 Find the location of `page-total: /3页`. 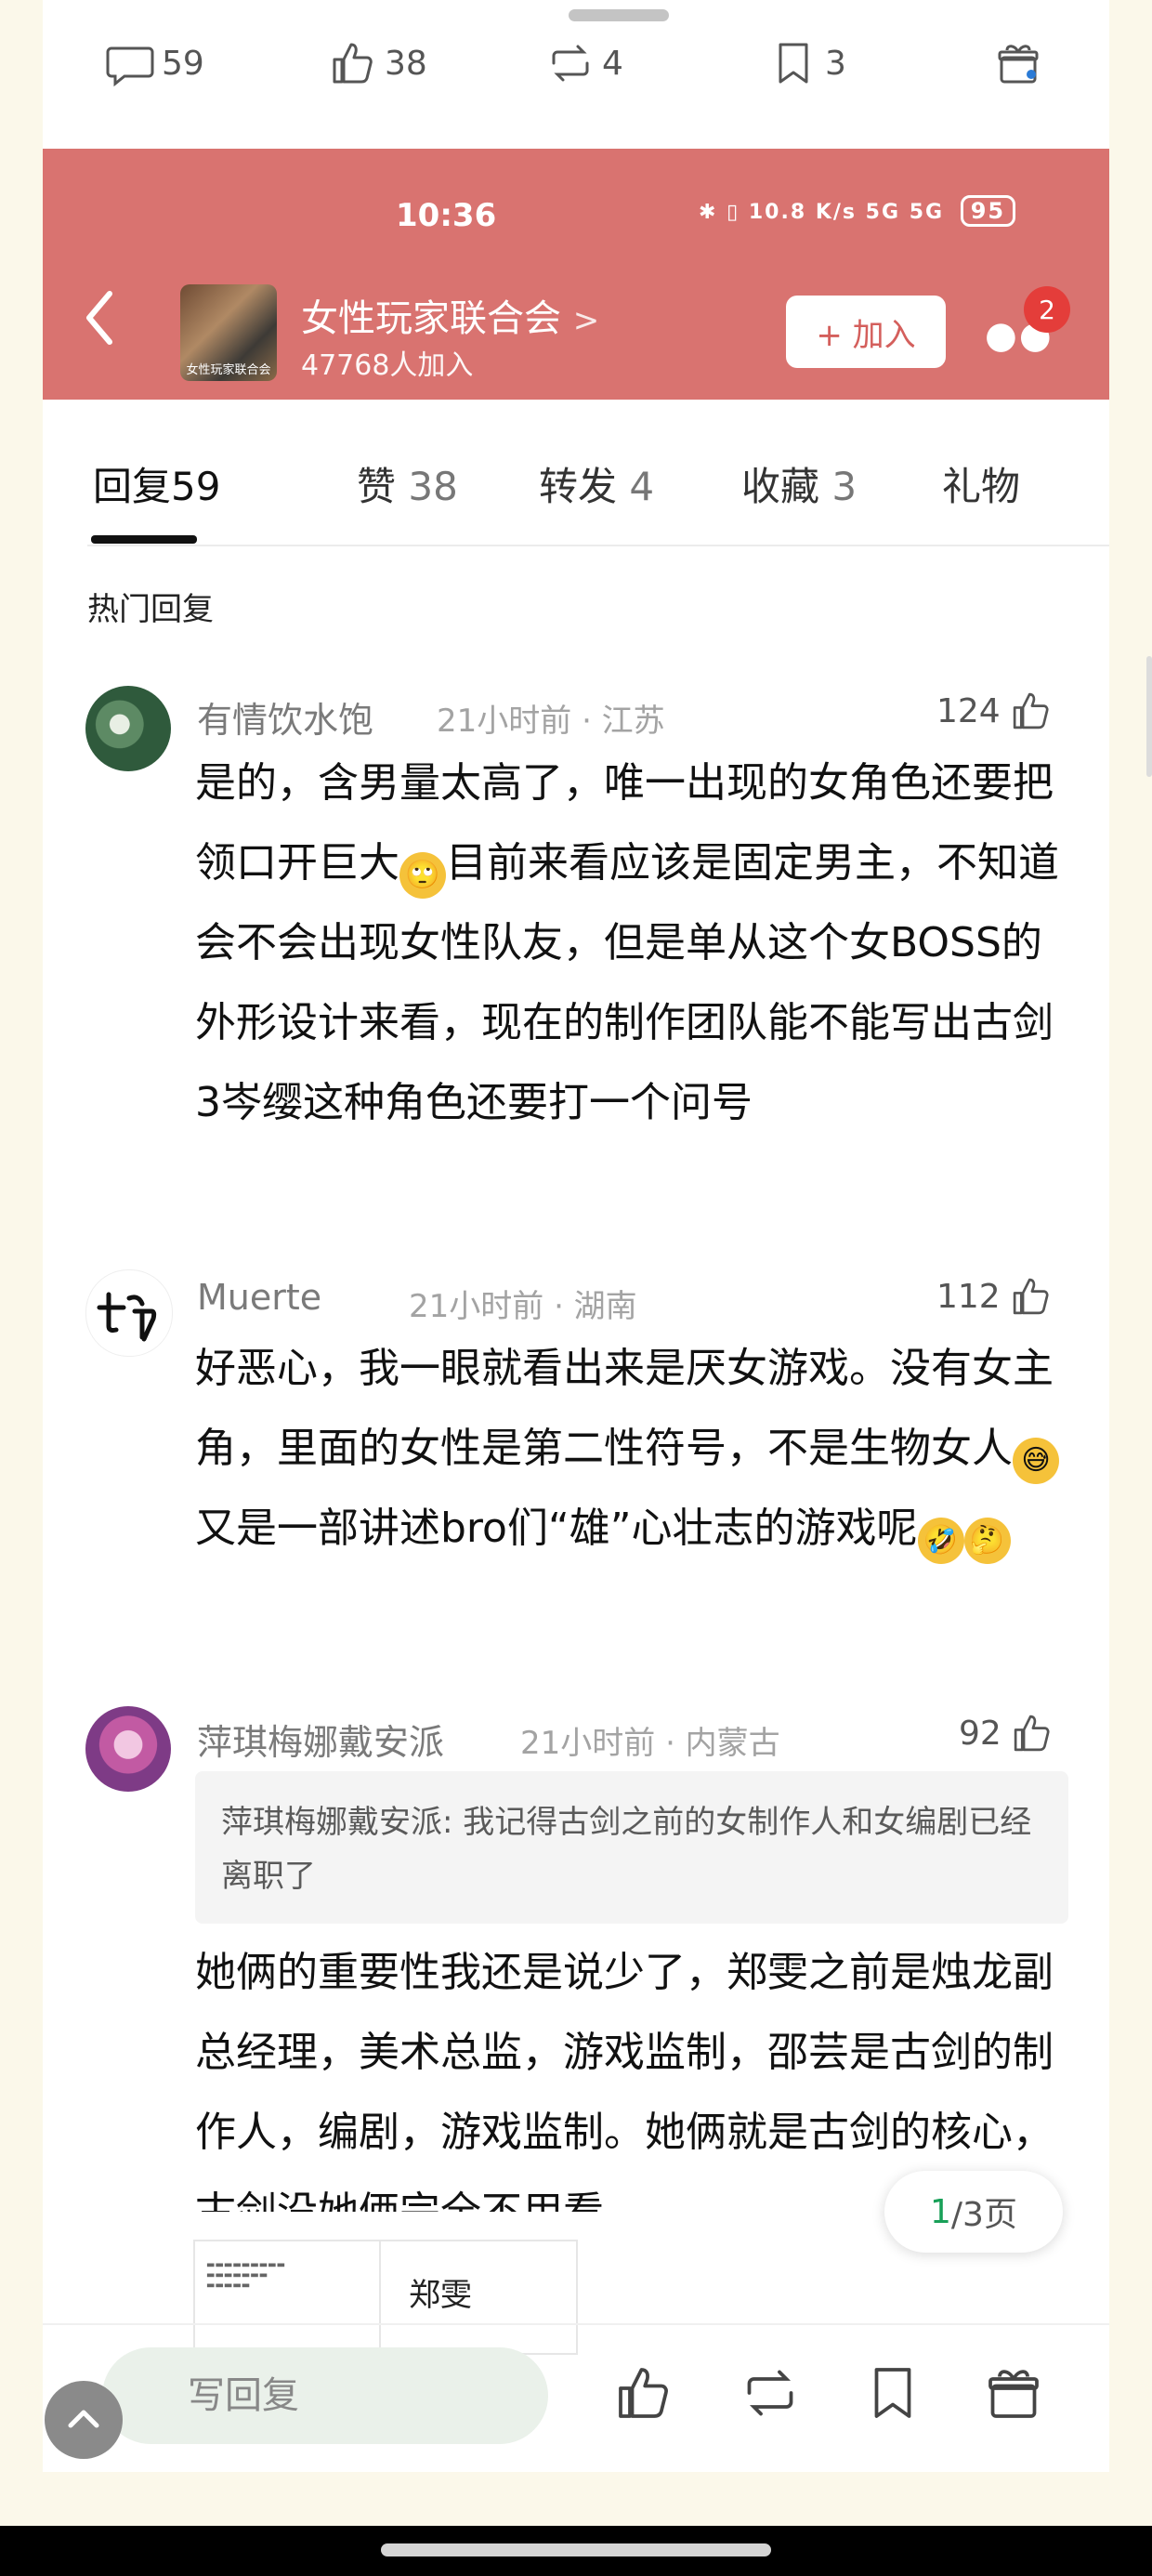

page-total: /3页 is located at coordinates (983, 2215).